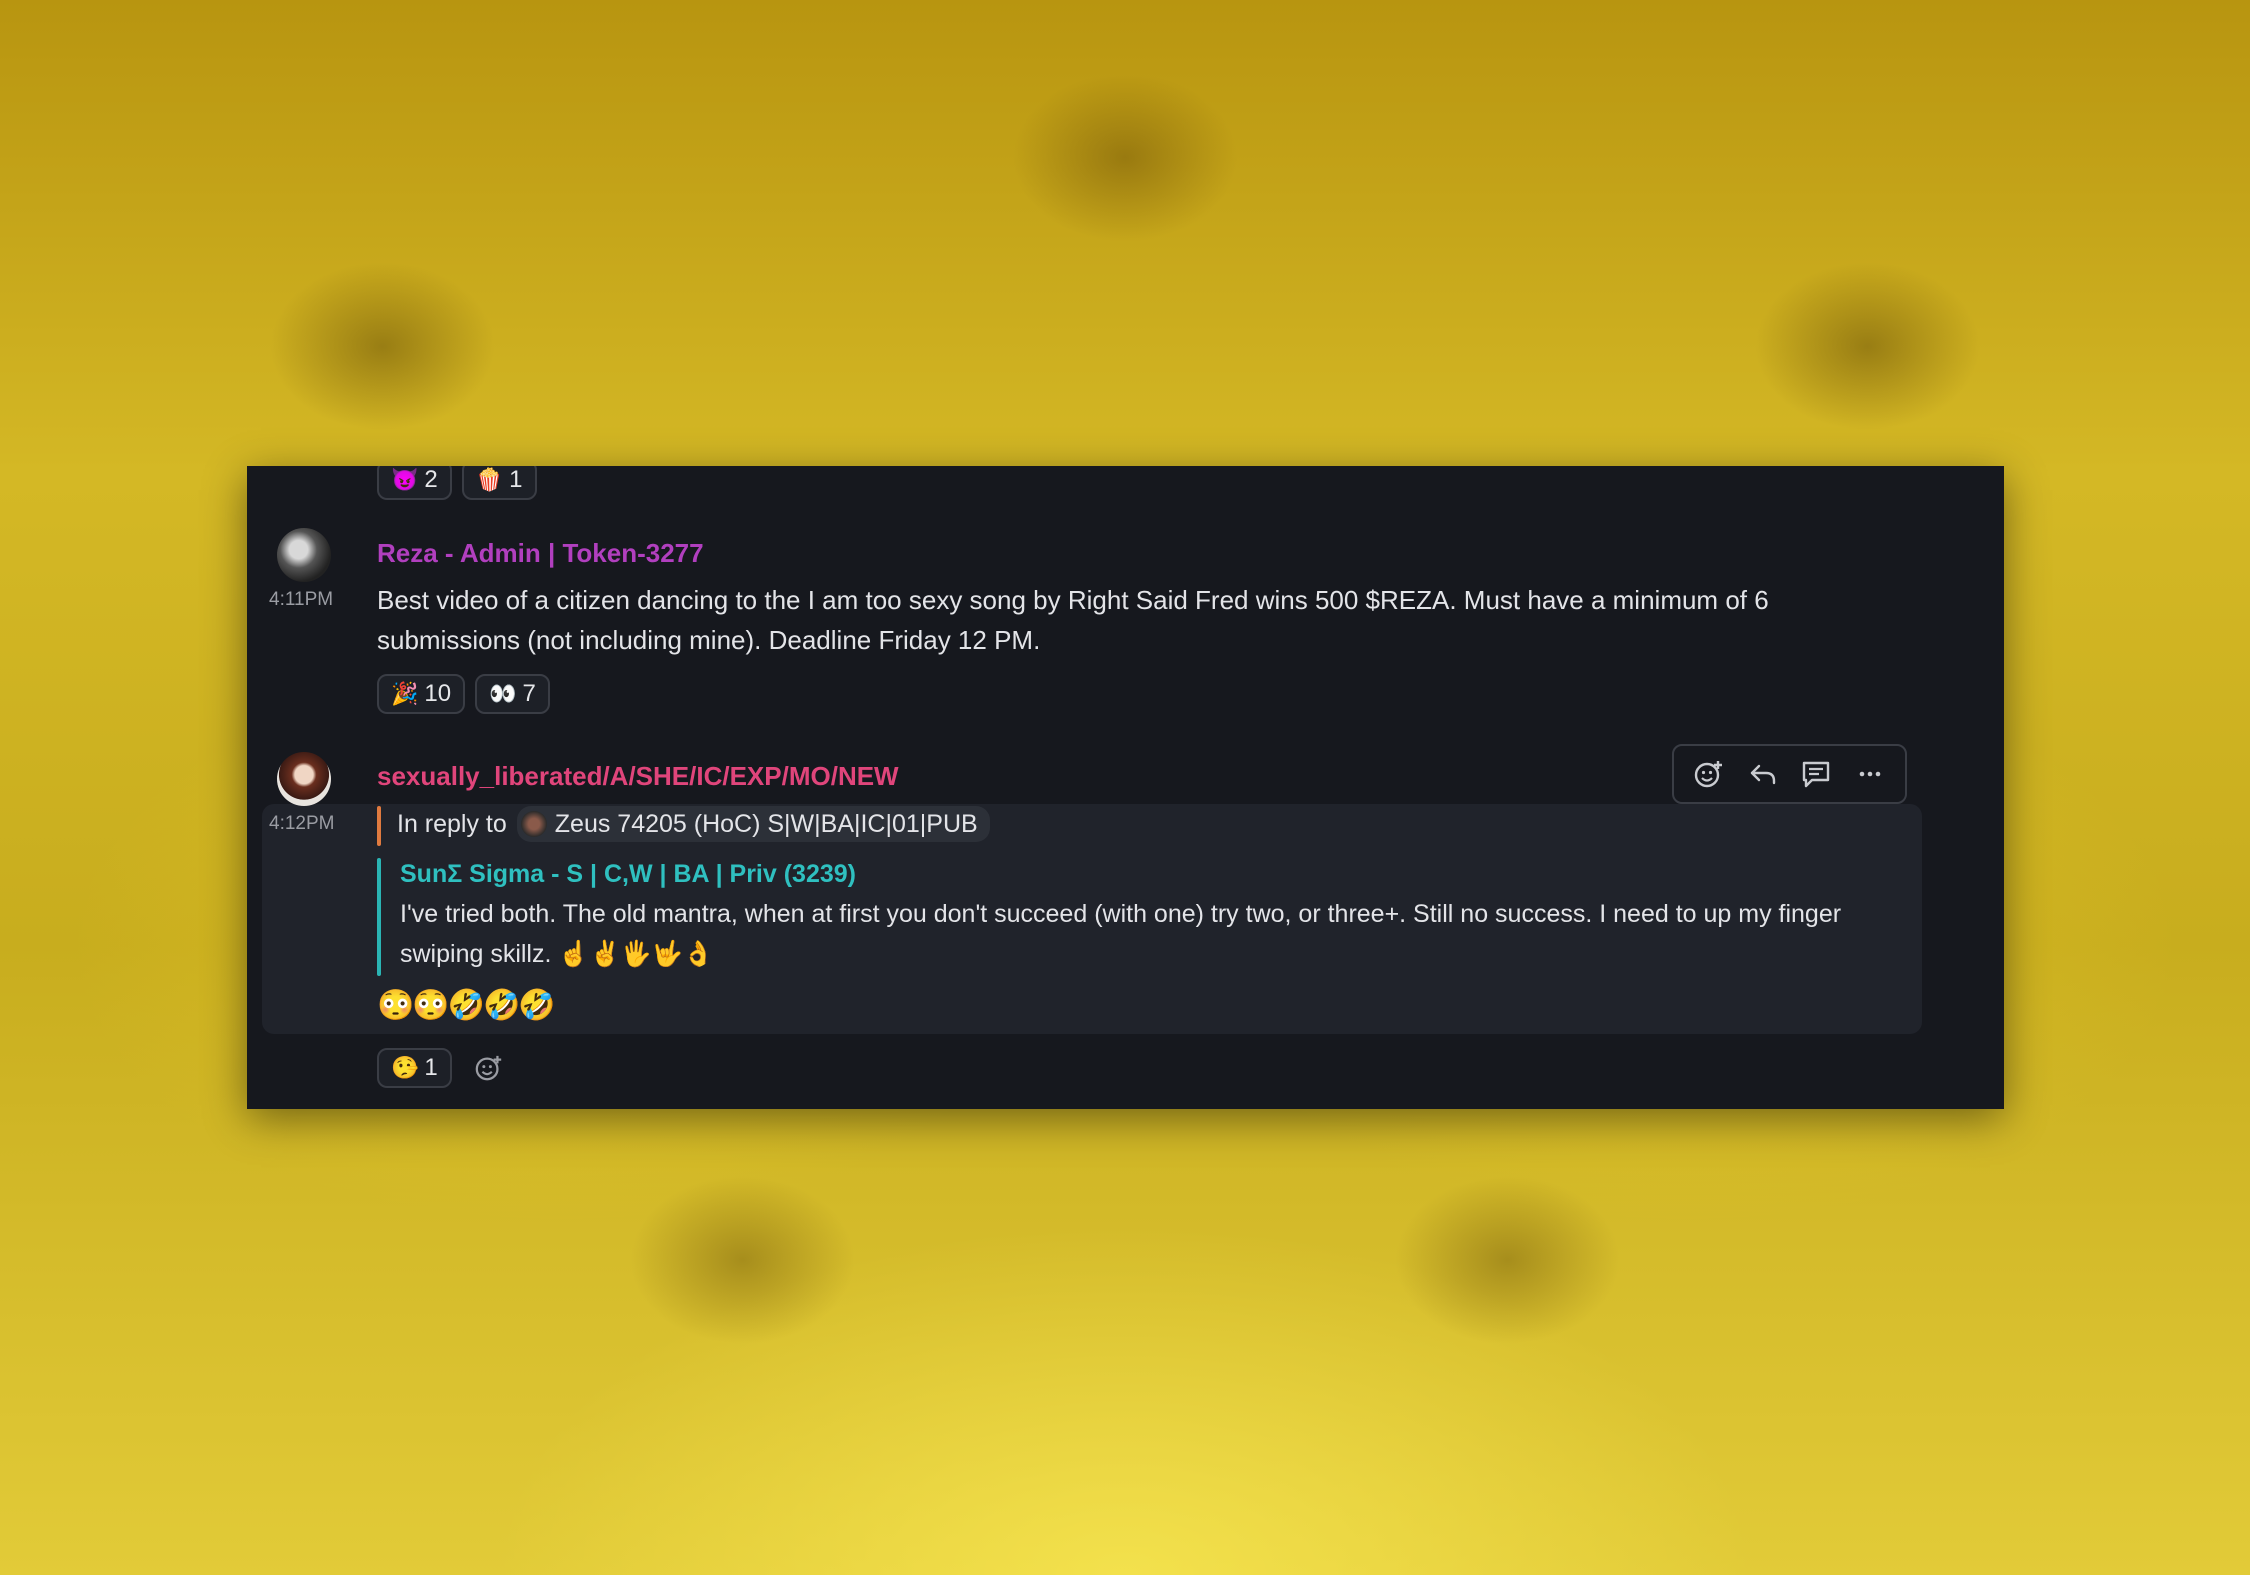  I want to click on reaction-count: 10, so click(438, 693).